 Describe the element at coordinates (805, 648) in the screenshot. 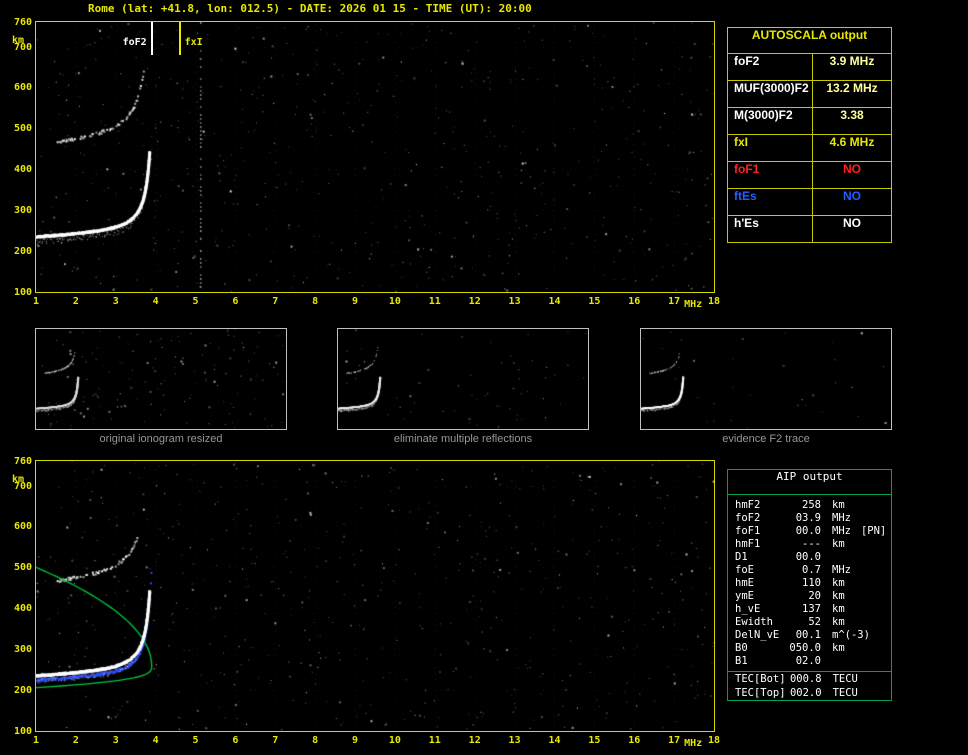

I see `aip-row-value: 050.0` at that location.